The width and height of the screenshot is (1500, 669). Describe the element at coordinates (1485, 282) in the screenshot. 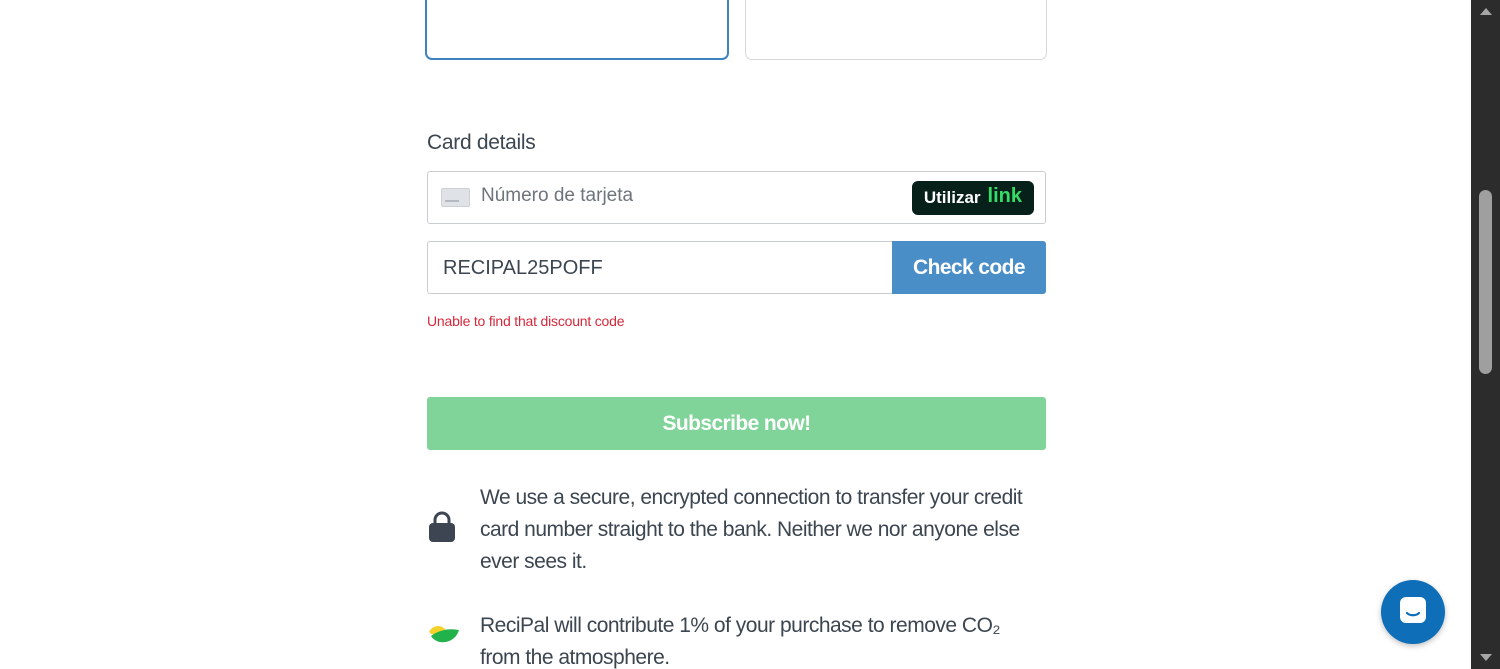

I see `scrollbar-thumb` at that location.